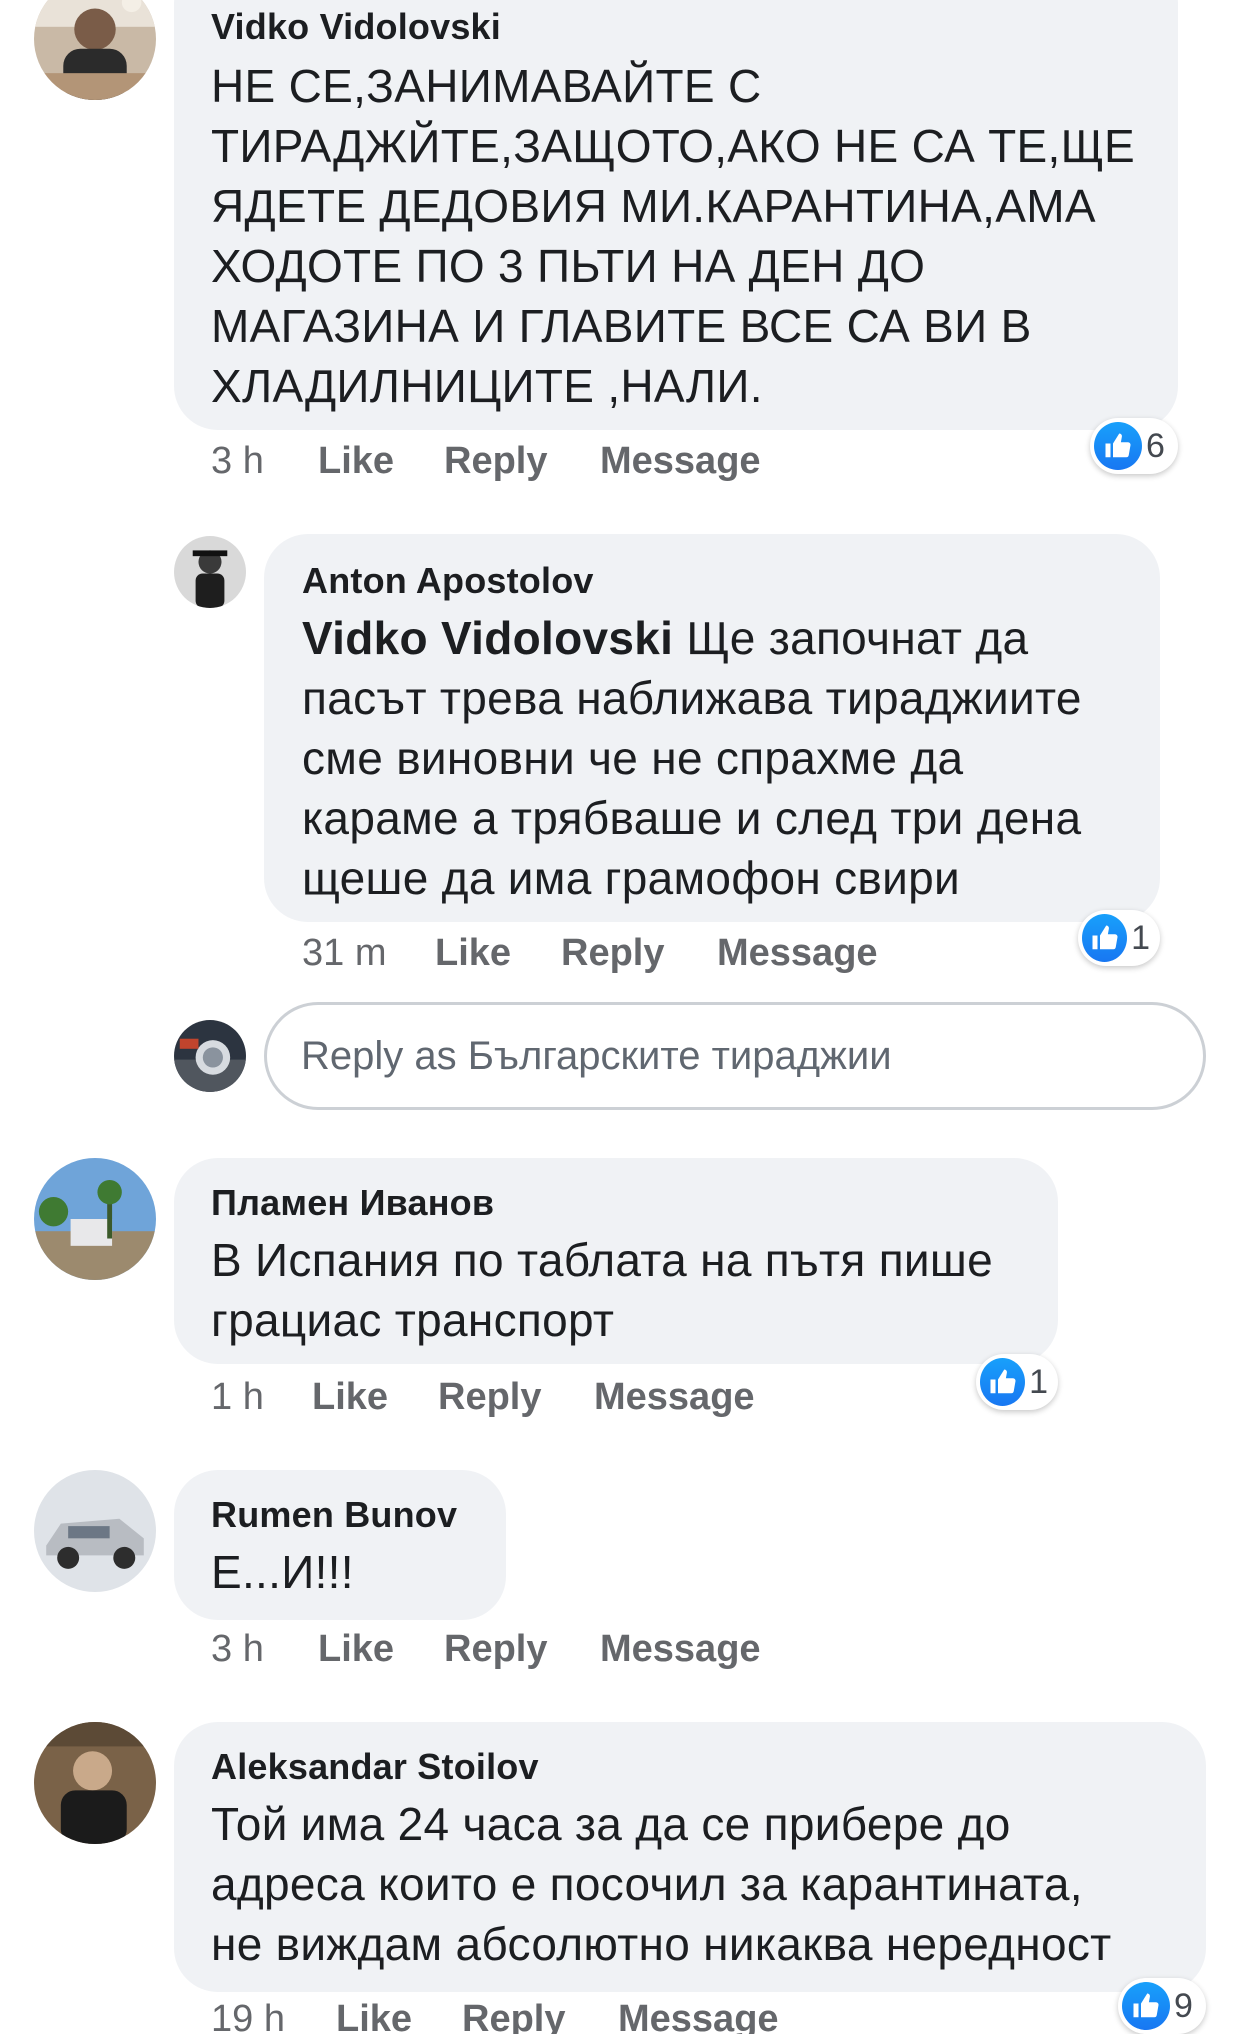 The image size is (1242, 2034). I want to click on comment-actions: 31 m, so click(344, 953).